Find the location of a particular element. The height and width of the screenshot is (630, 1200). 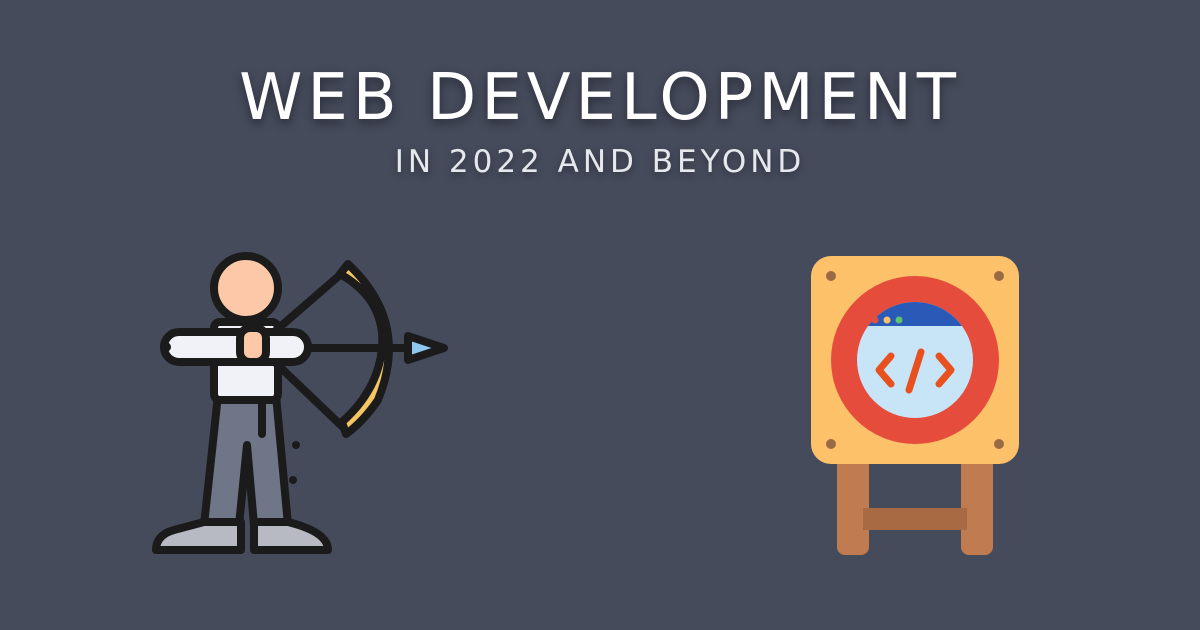

code-target-icon is located at coordinates (915, 405).